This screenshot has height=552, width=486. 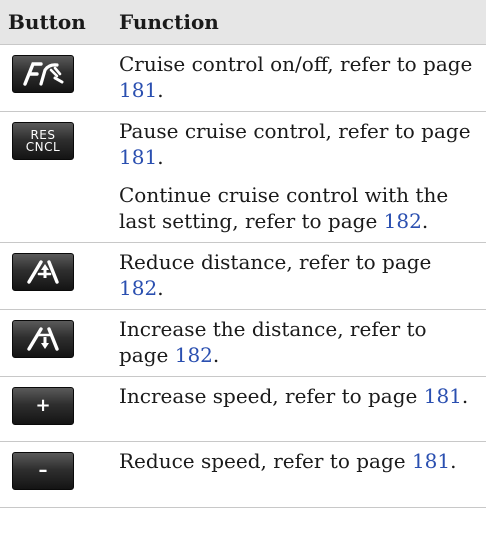 I want to click on function-text: Reduce speed, refer to page 181., so click(x=288, y=461).